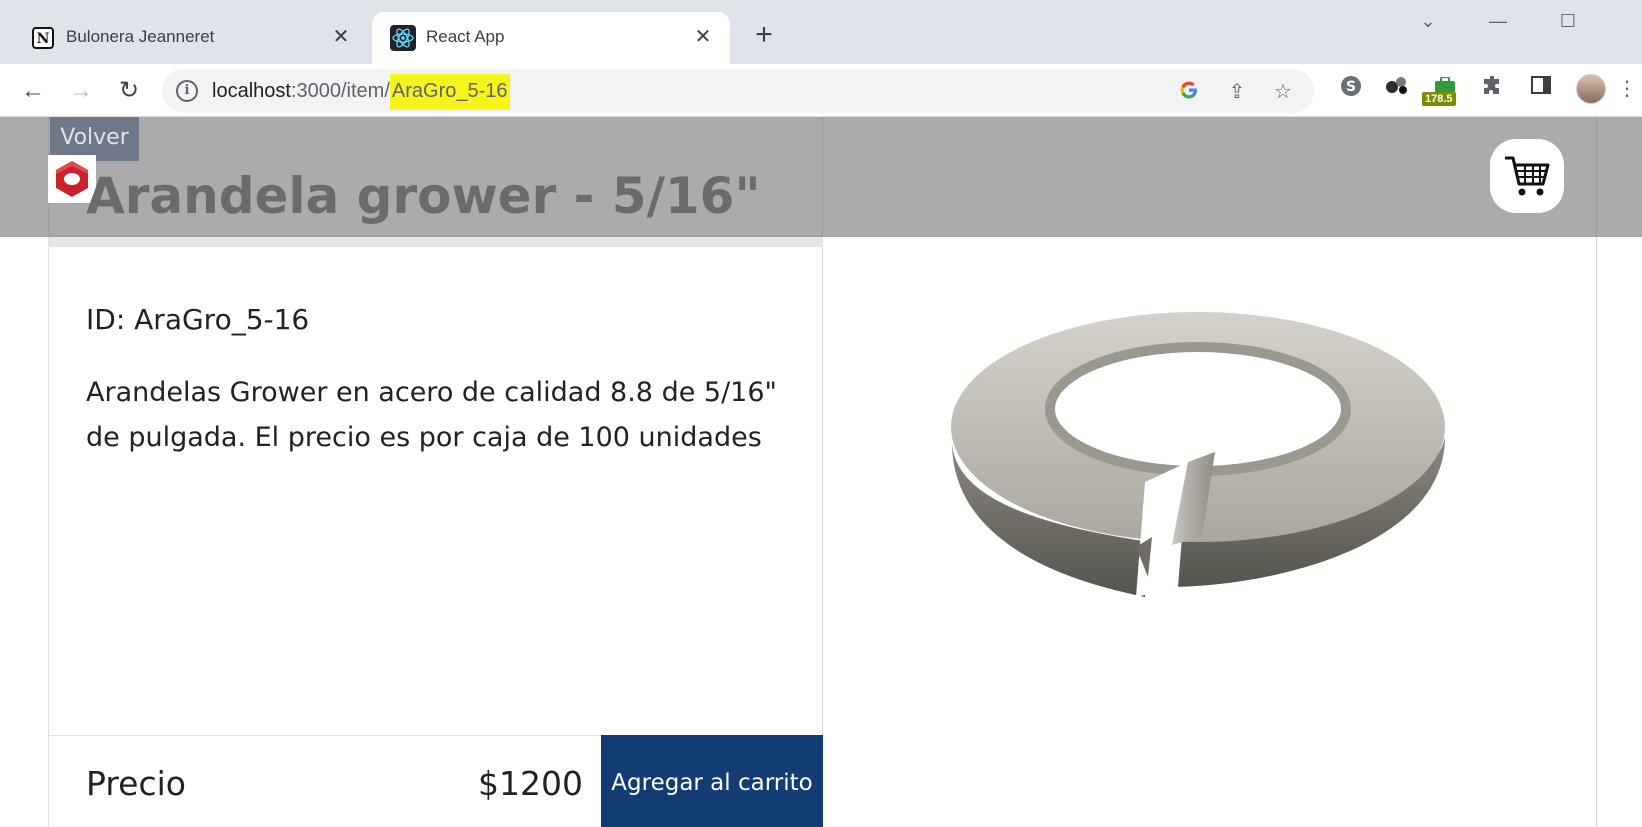 The width and height of the screenshot is (1642, 827). I want to click on tab-title: React App, so click(465, 36).